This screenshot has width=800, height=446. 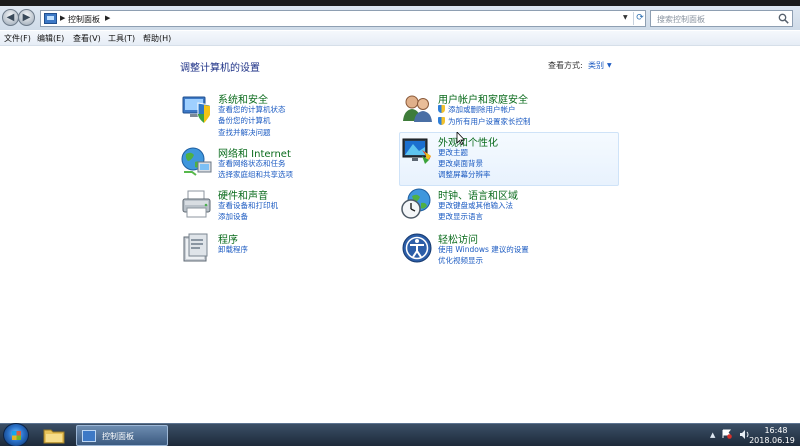 What do you see at coordinates (244, 132) in the screenshot?
I see `link-troubleshoot: 查找并解决问题` at bounding box center [244, 132].